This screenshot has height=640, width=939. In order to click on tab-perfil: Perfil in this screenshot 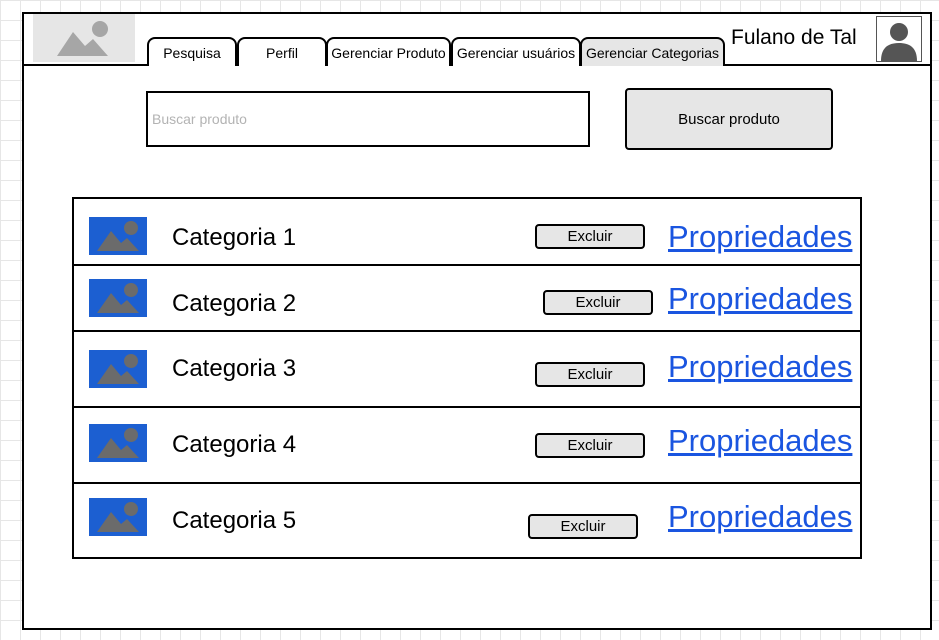, I will do `click(282, 51)`.